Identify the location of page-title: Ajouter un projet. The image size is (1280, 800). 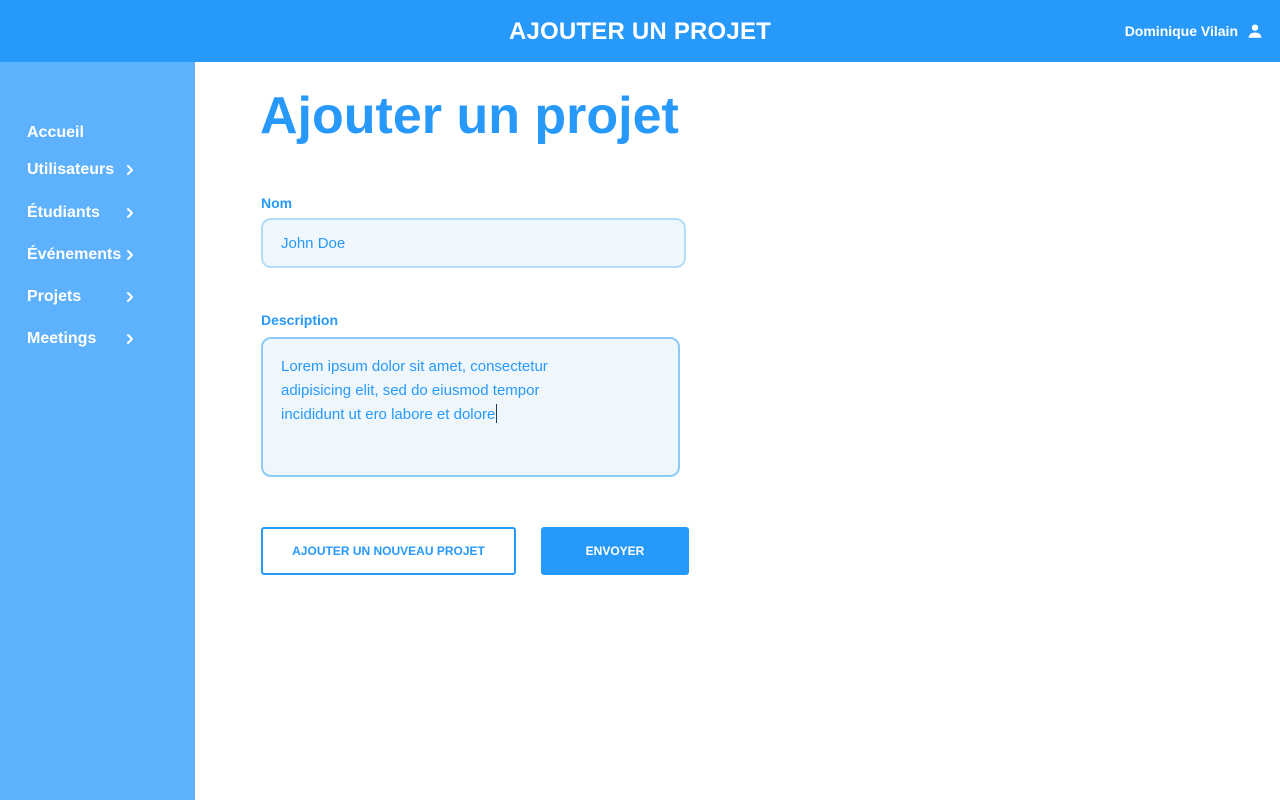
(469, 116).